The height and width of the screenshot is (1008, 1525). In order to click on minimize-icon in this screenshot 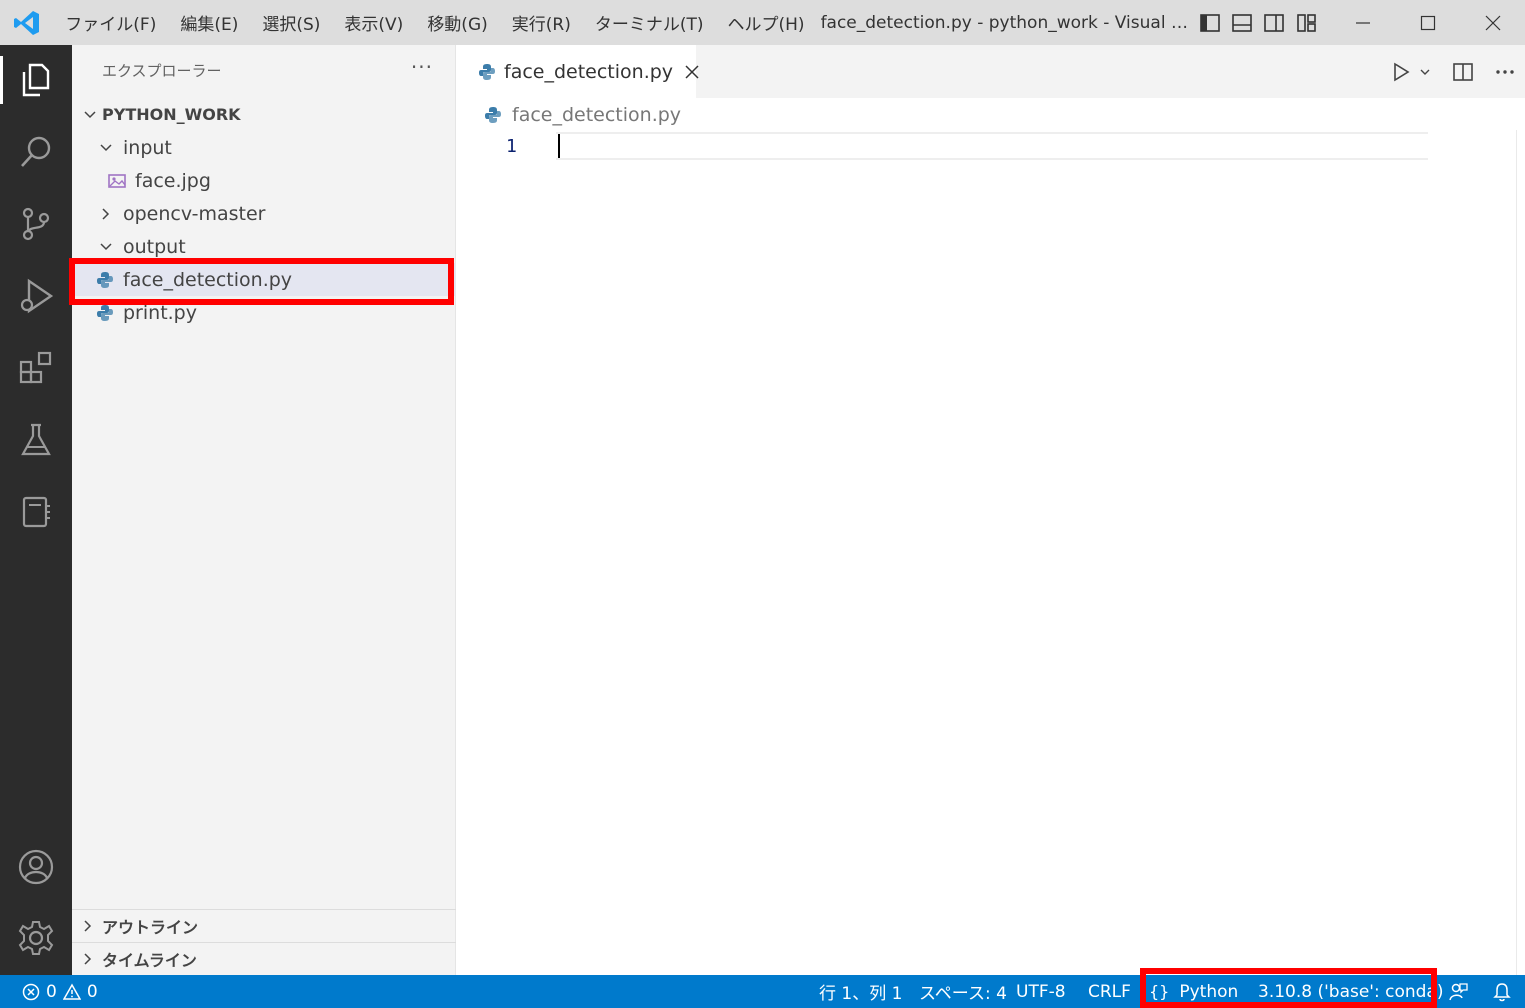, I will do `click(1363, 22)`.